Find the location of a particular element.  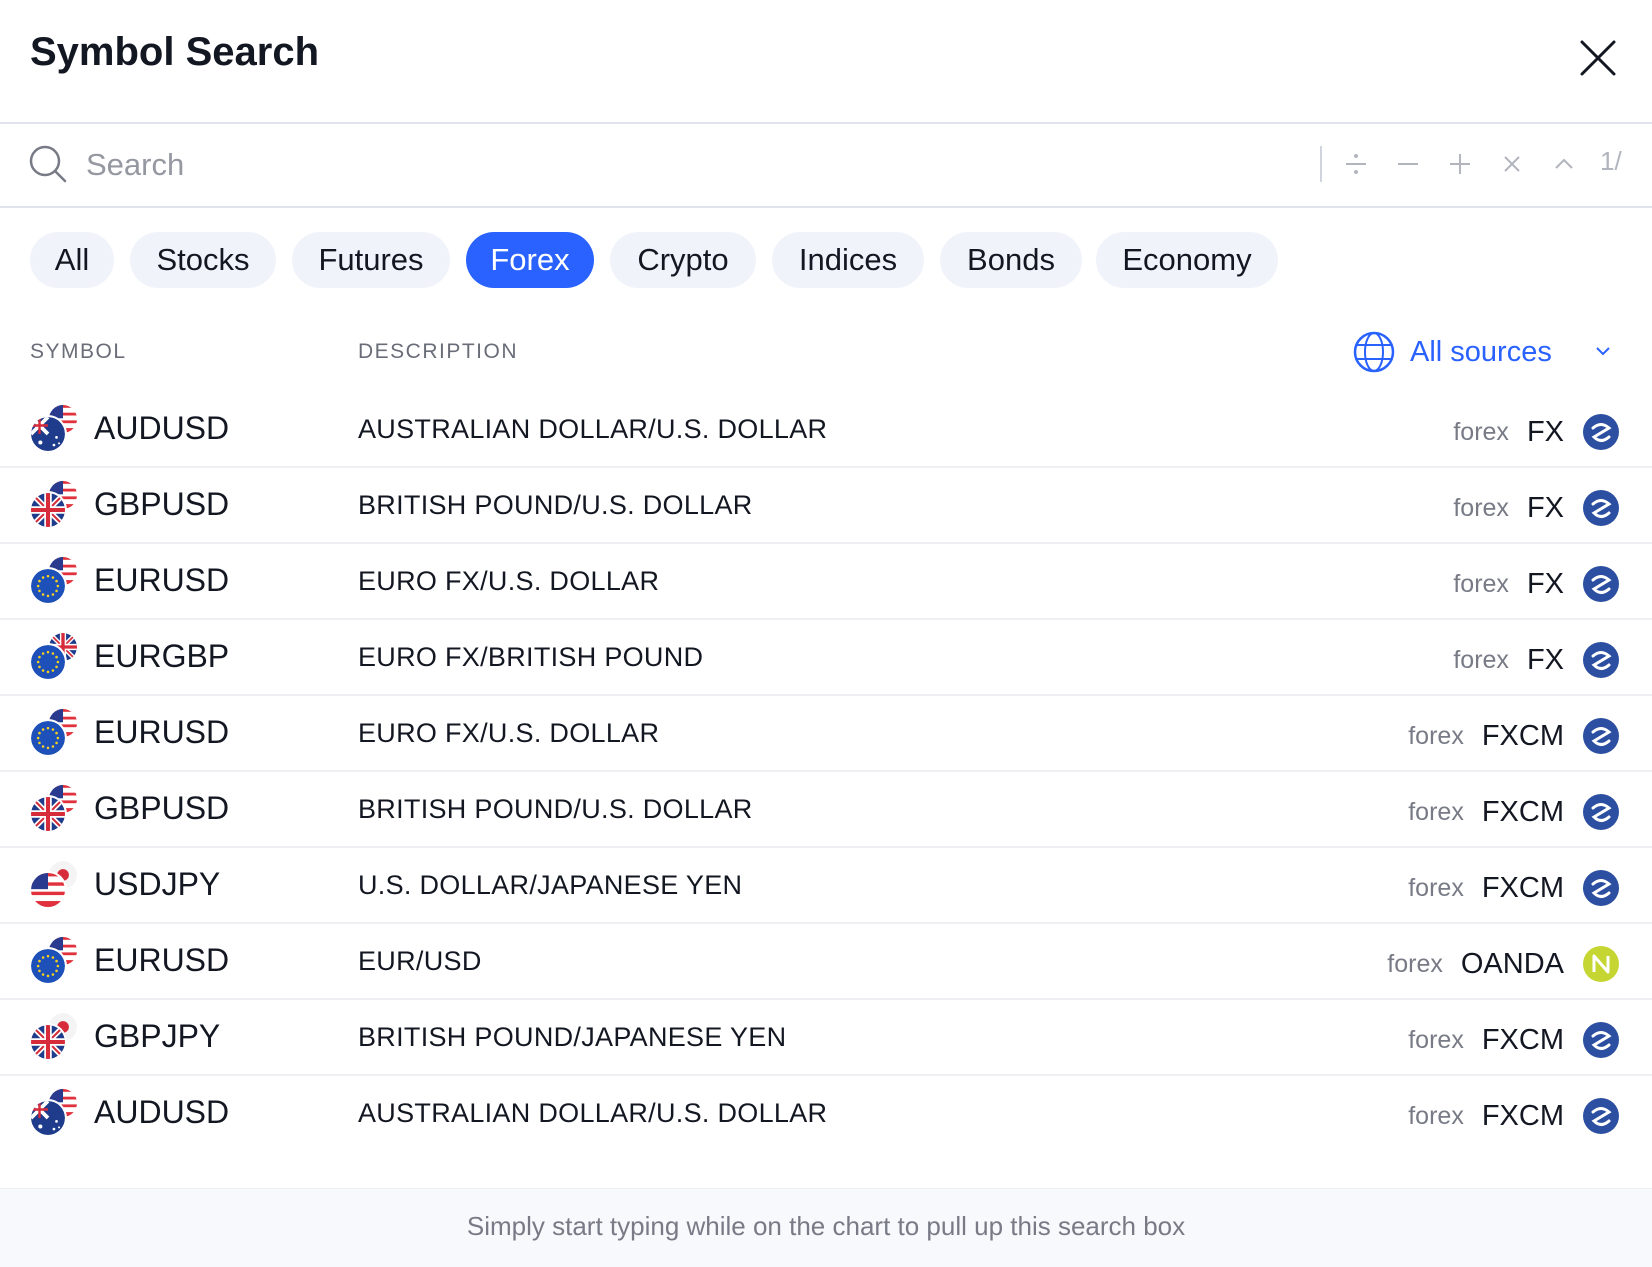

caret-up-icon is located at coordinates (1564, 163).